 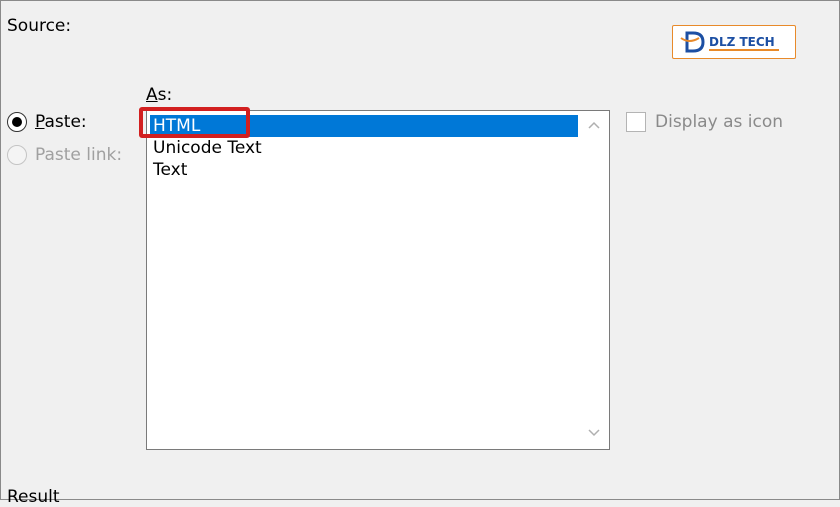 I want to click on source-label: Source:, so click(x=39, y=26).